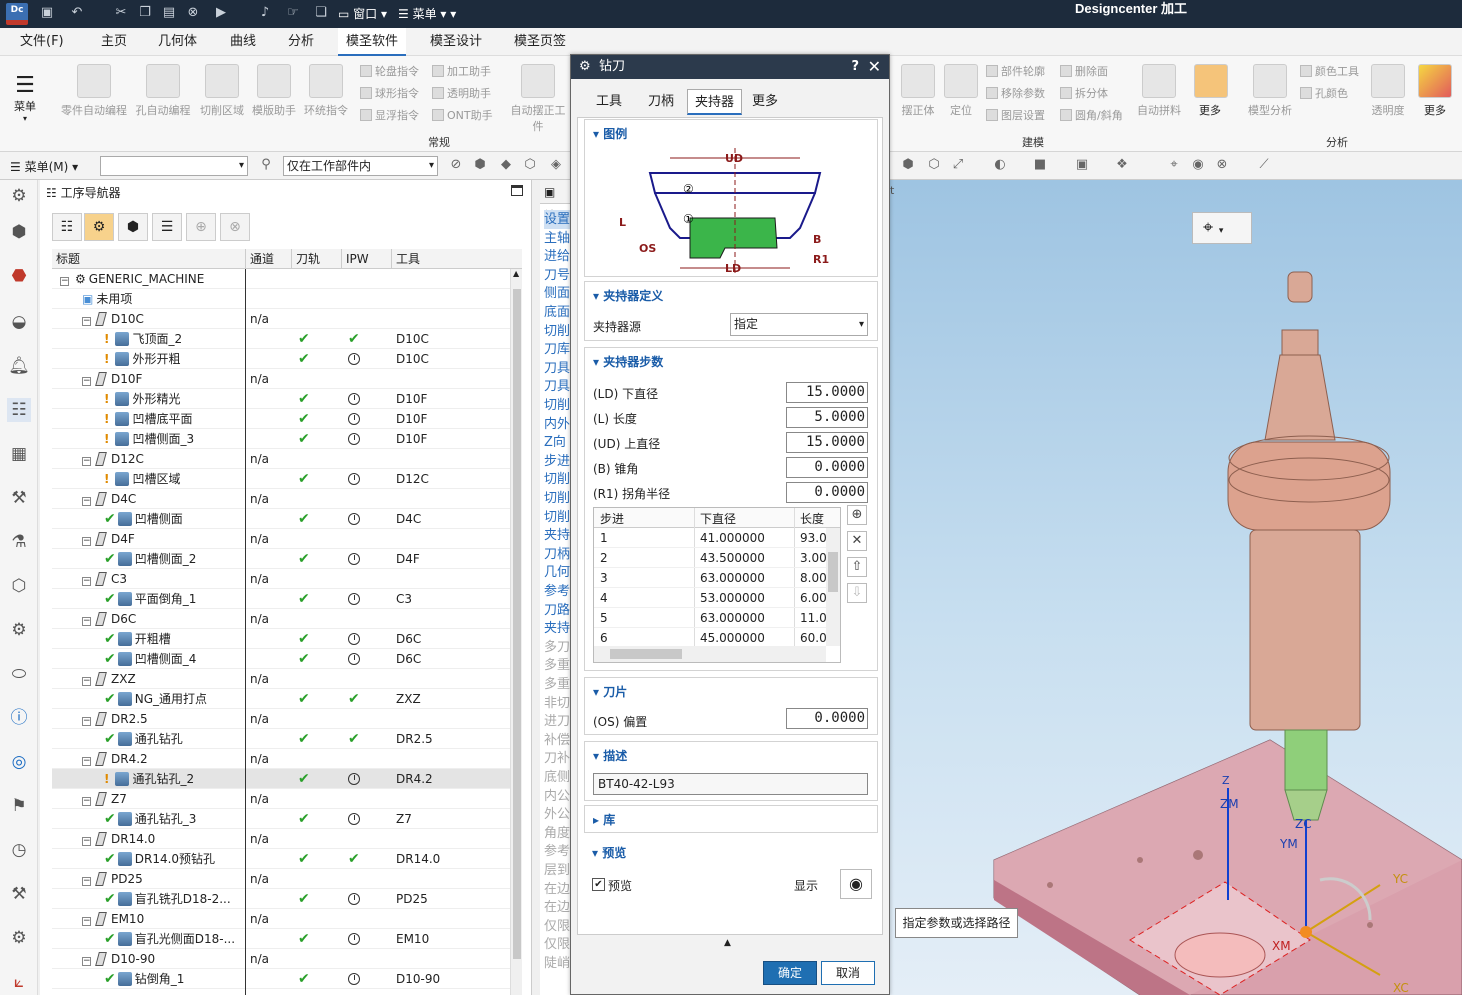  What do you see at coordinates (790, 973) in the screenshot?
I see `ok-button: 确定` at bounding box center [790, 973].